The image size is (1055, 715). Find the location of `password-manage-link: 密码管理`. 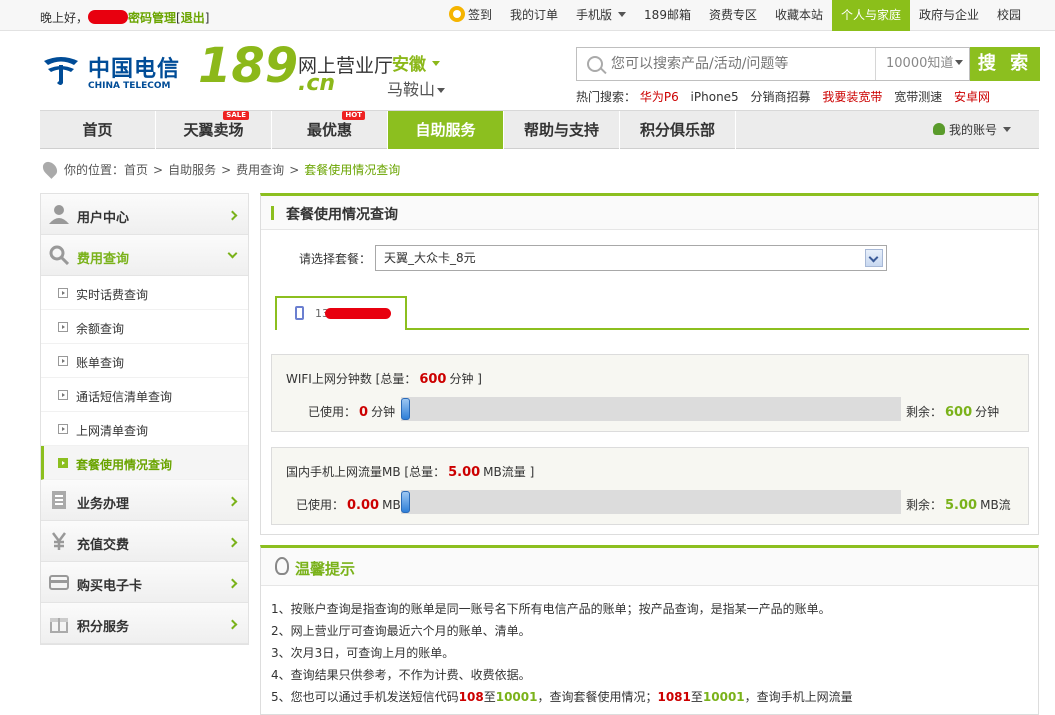

password-manage-link: 密码管理 is located at coordinates (152, 18).